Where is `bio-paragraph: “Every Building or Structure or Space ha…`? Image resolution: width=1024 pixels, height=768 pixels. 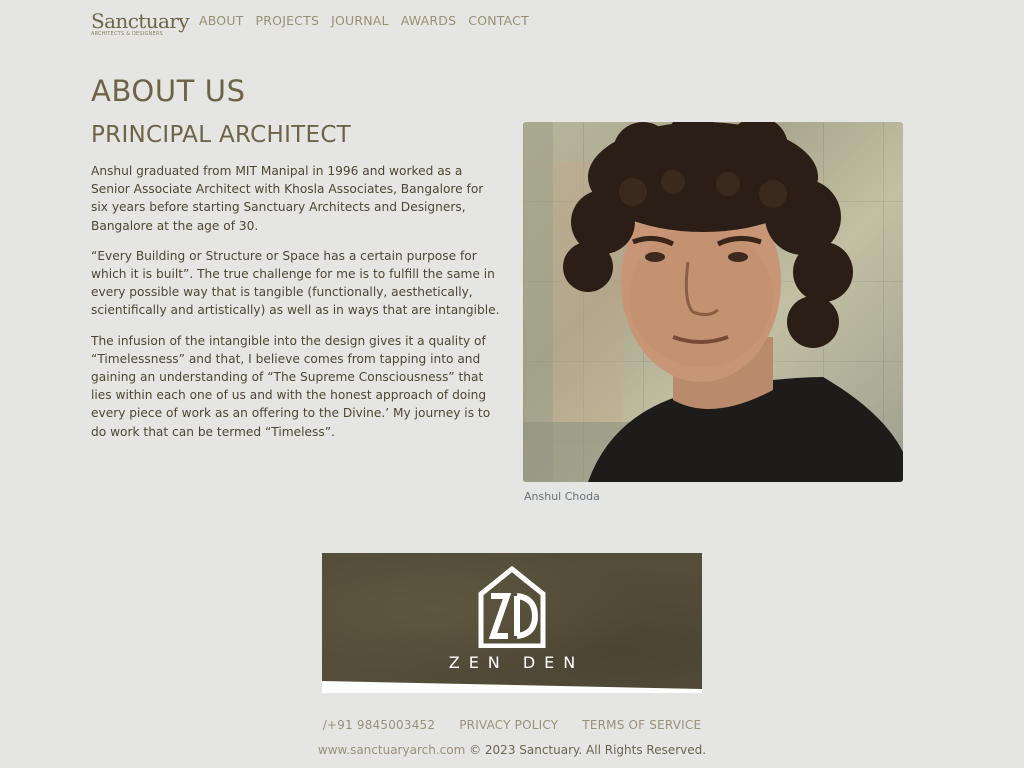
bio-paragraph: “Every Building or Structure or Space ha… is located at coordinates (295, 283).